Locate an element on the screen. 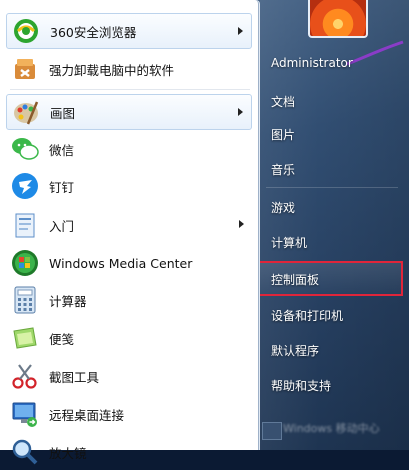 This screenshot has width=409, height=470. bottom-item-icon is located at coordinates (272, 431).